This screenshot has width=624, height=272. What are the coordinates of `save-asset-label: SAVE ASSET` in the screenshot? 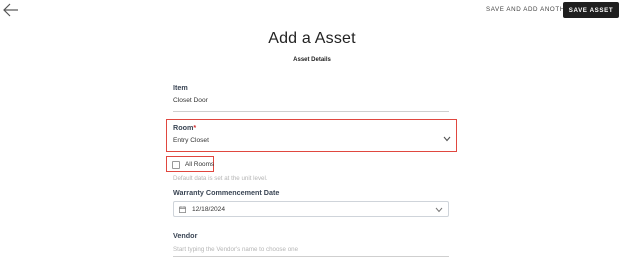 It's located at (591, 10).